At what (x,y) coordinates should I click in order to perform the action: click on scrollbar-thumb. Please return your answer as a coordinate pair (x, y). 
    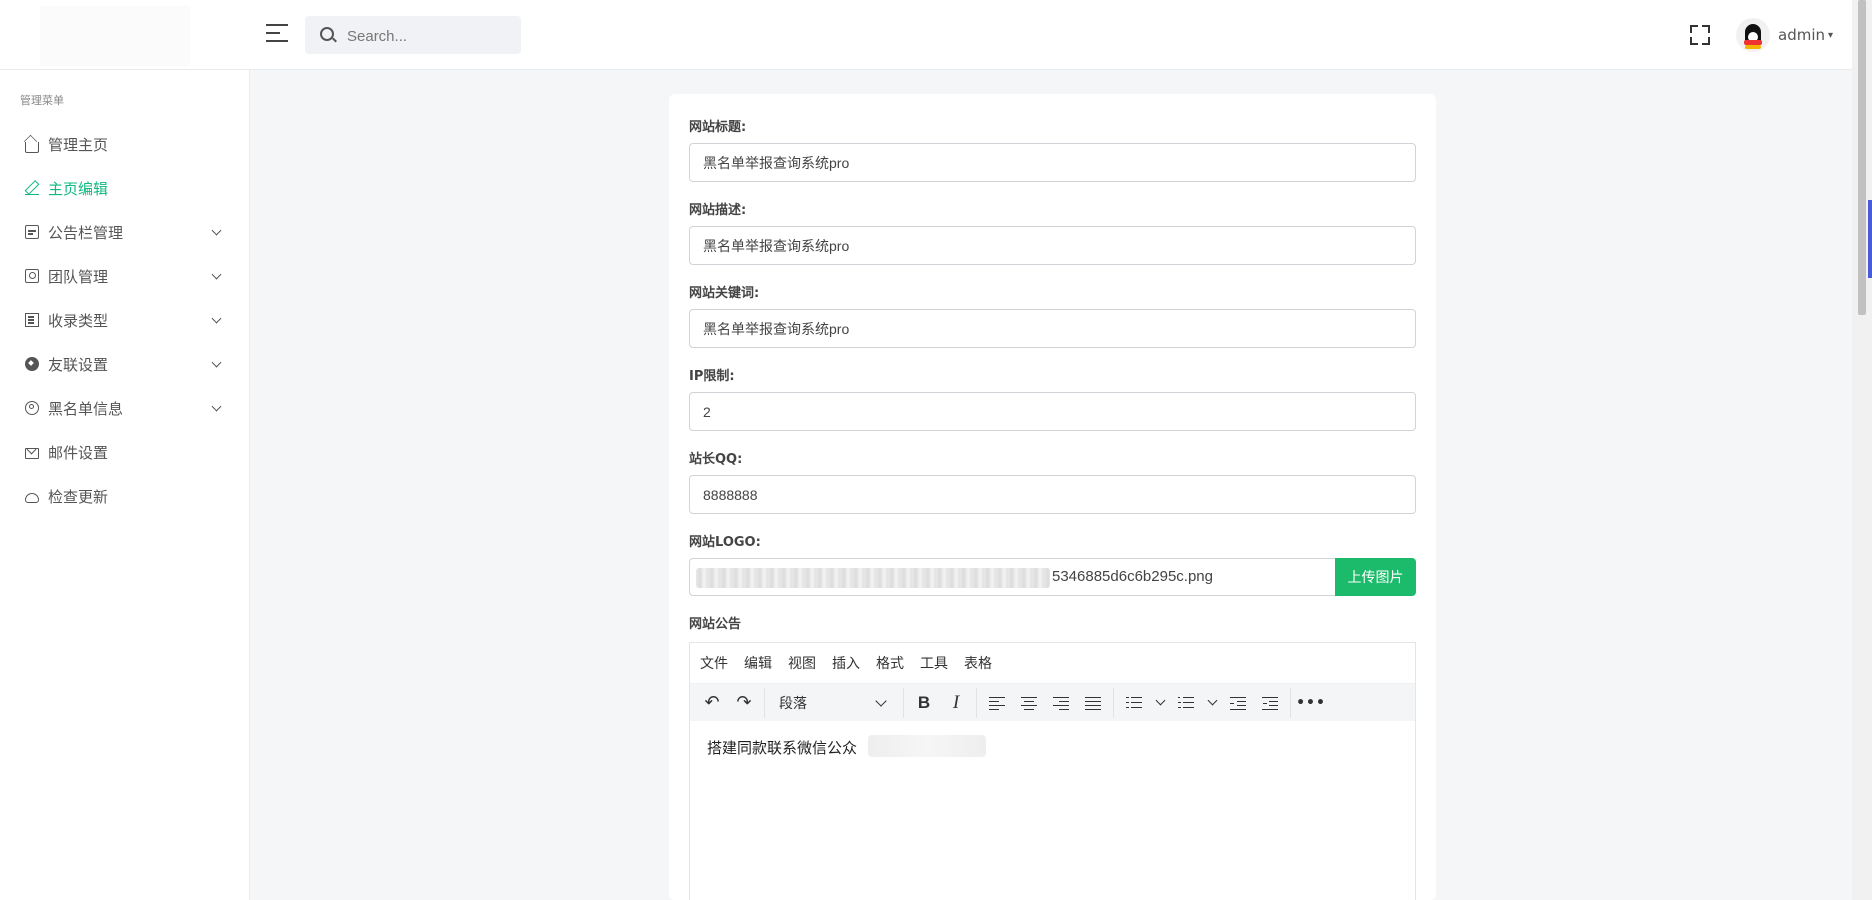
    Looking at the image, I should click on (1862, 157).